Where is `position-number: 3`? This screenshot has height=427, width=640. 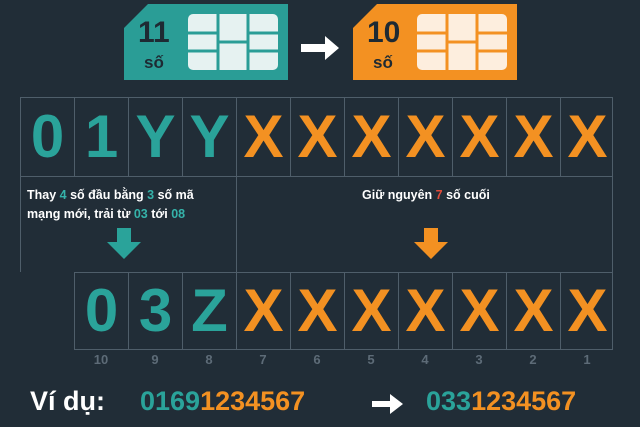
position-number: 3 is located at coordinates (479, 359).